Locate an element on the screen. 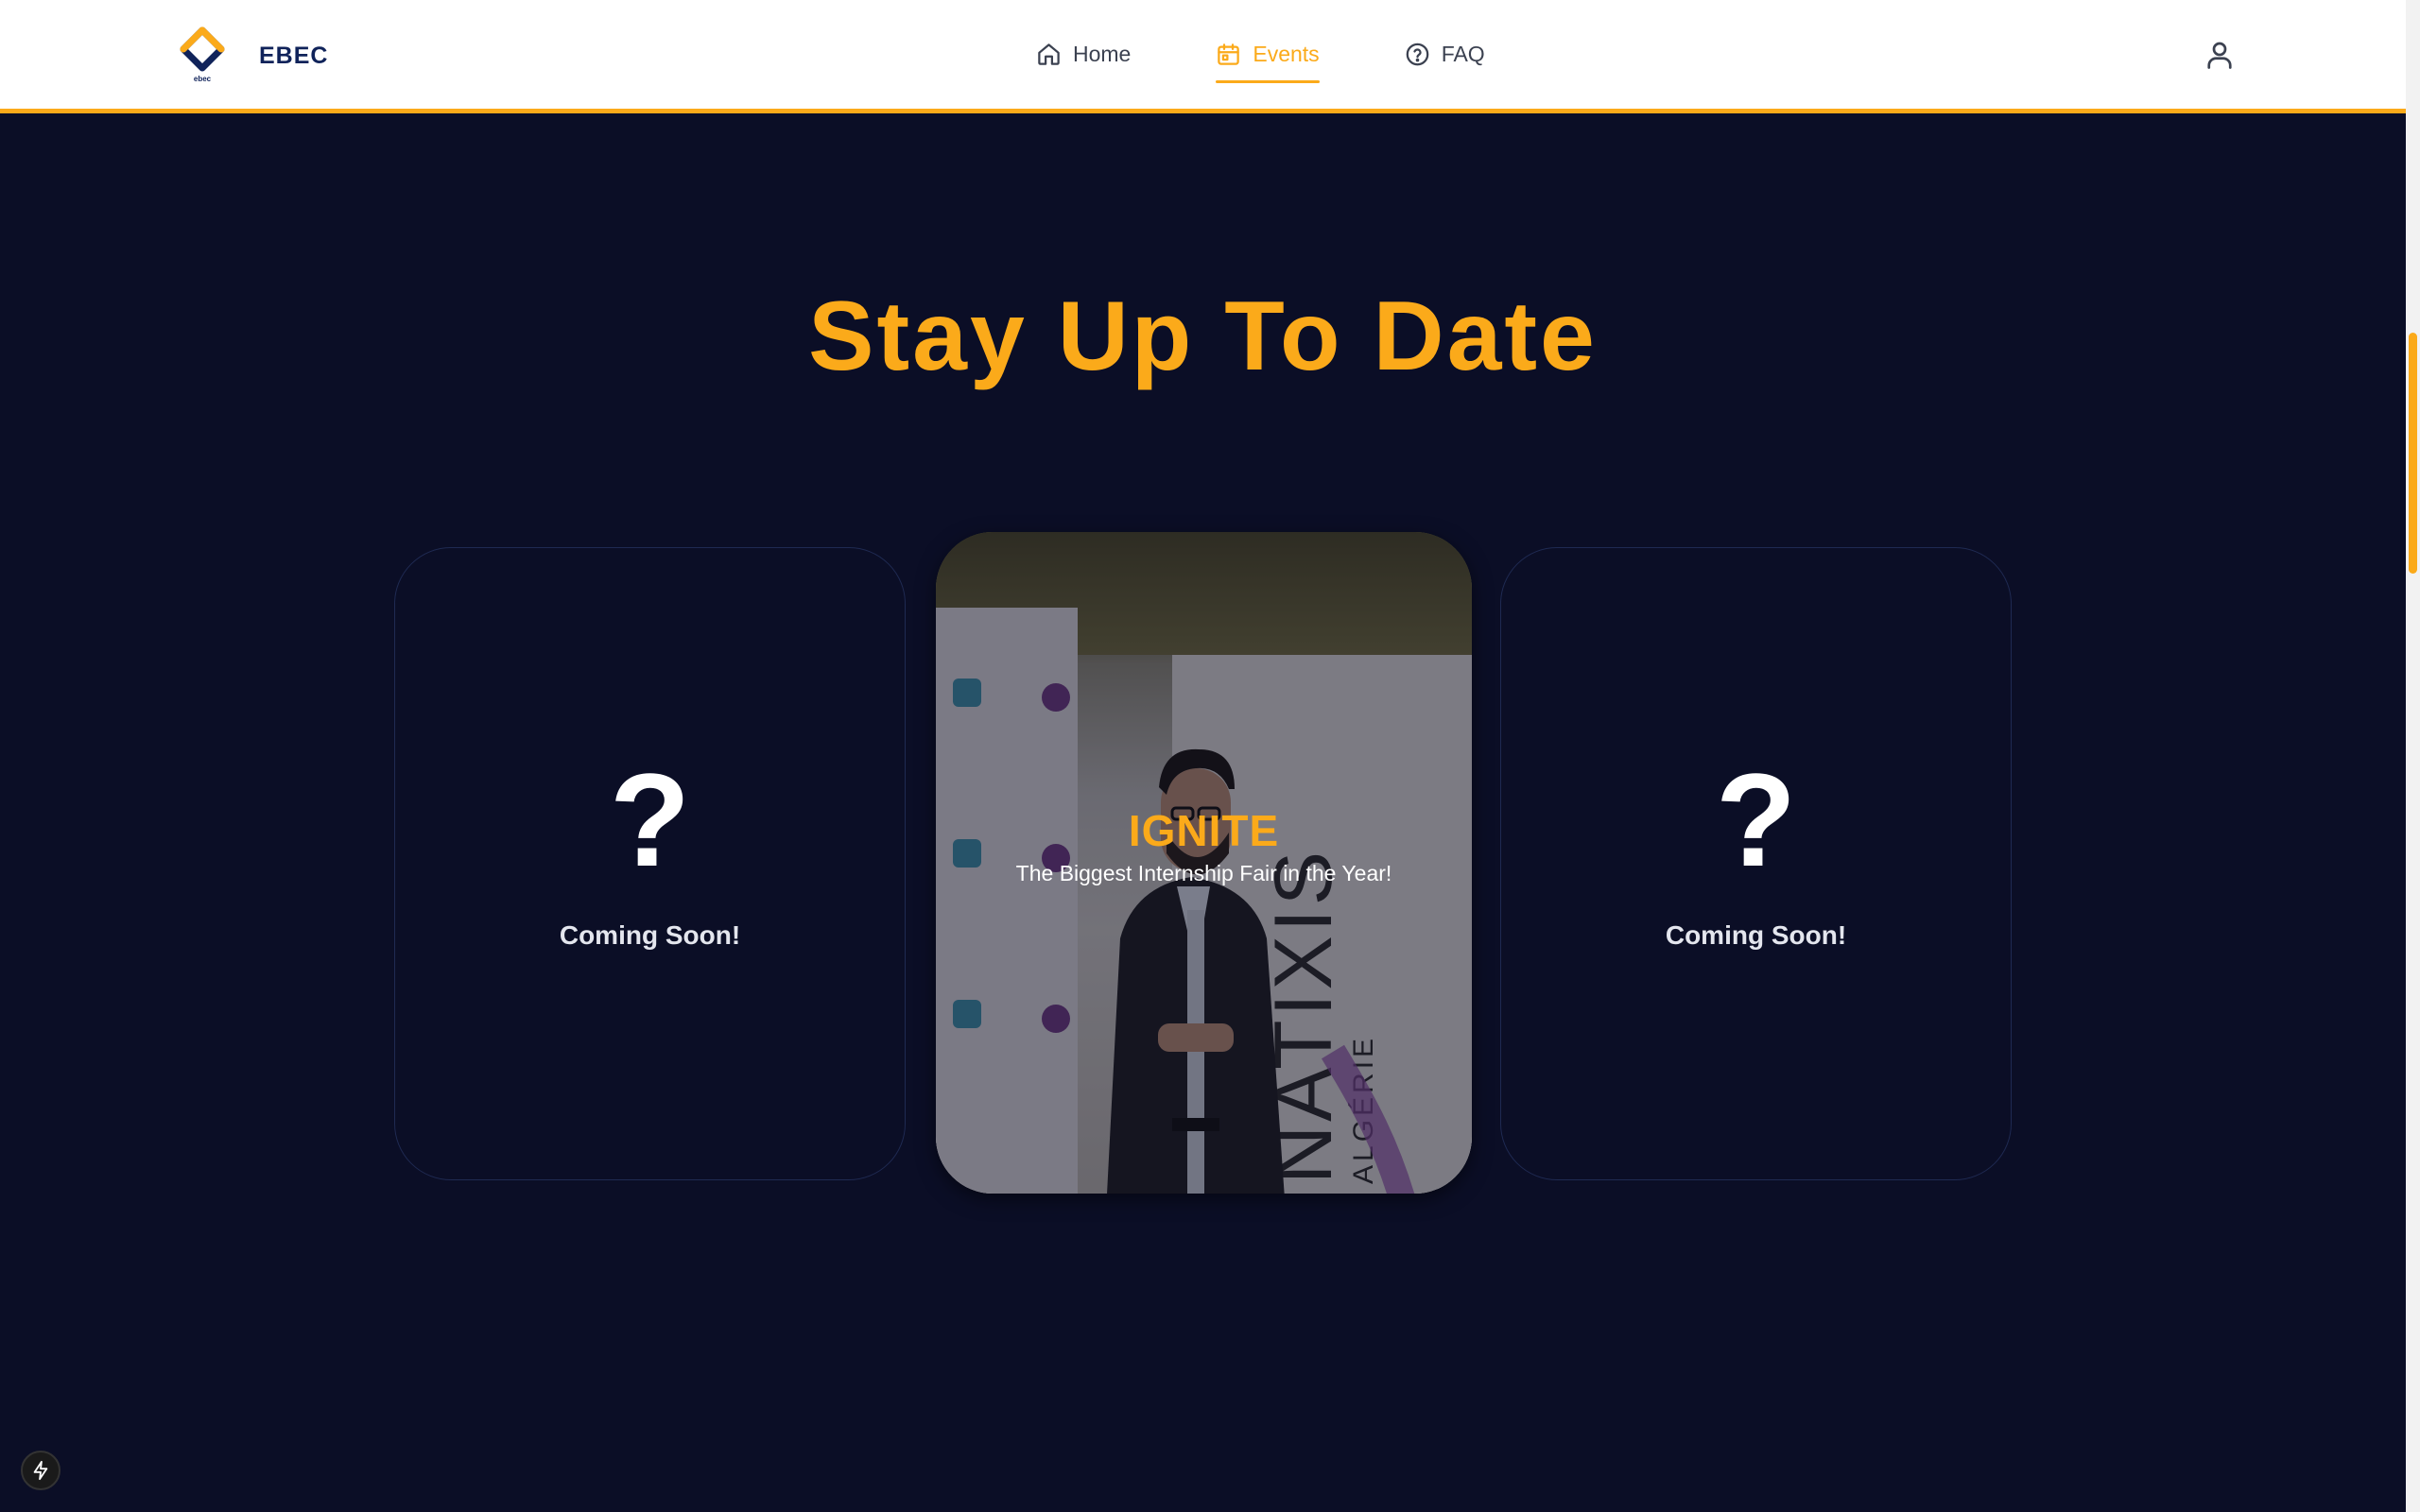 This screenshot has height=1512, width=2420. page-scrollbar is located at coordinates (2413, 756).